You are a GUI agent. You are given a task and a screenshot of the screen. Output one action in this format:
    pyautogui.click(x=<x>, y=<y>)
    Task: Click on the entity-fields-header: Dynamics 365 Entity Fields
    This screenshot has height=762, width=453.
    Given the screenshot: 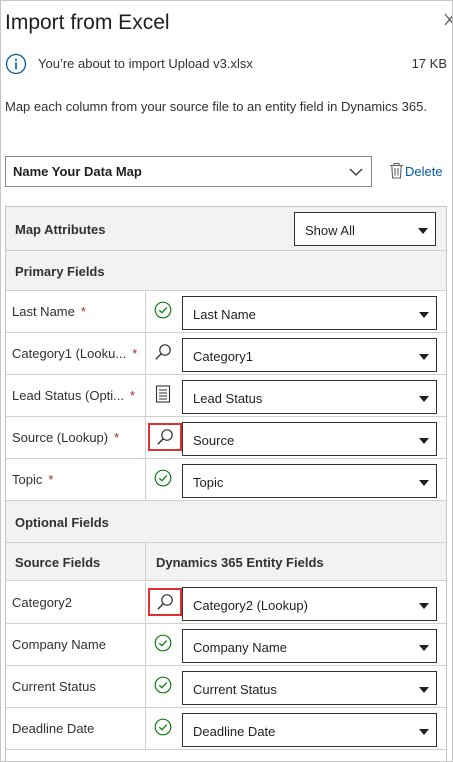 What is the action you would take?
    pyautogui.click(x=240, y=562)
    